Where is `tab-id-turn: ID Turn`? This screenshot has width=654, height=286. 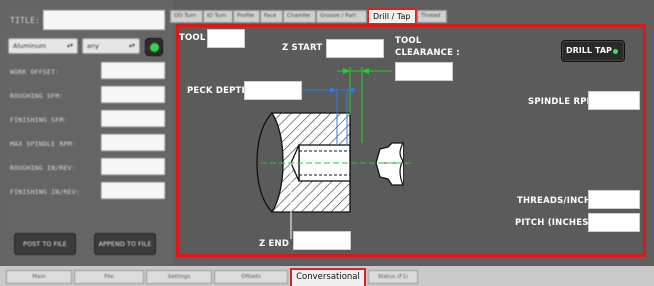
tab-id-turn: ID Turn is located at coordinates (218, 16).